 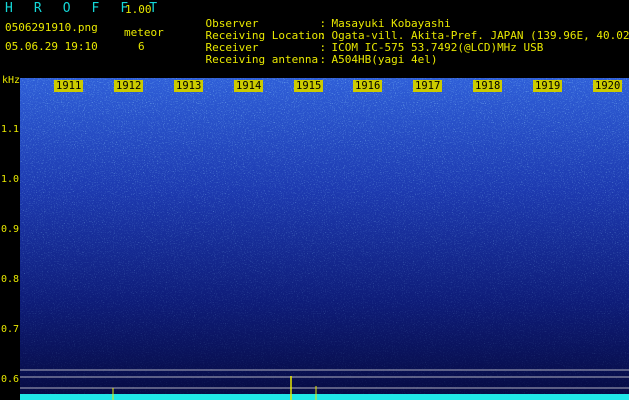 What do you see at coordinates (262, 59) in the screenshot?
I see `info-key: Receiving antenna` at bounding box center [262, 59].